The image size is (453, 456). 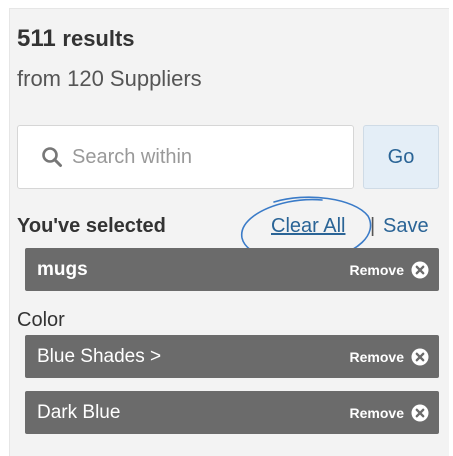 What do you see at coordinates (91, 226) in the screenshot?
I see `selected-heading: You've selected` at bounding box center [91, 226].